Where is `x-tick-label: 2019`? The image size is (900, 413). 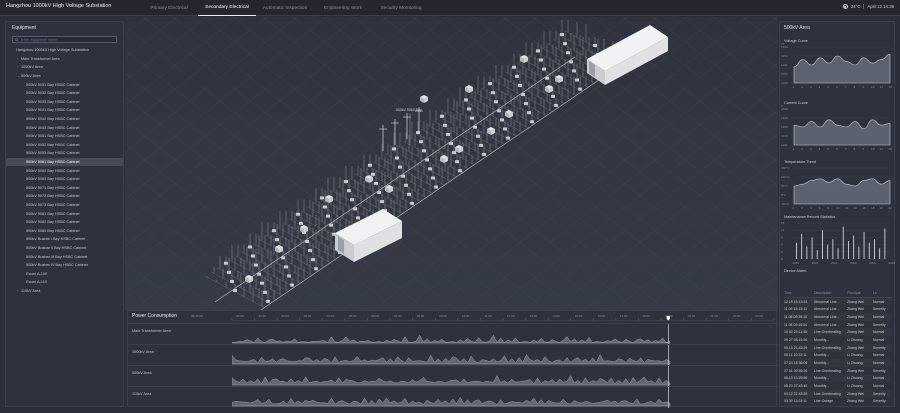
x-tick-label: 2019 is located at coordinates (796, 263).